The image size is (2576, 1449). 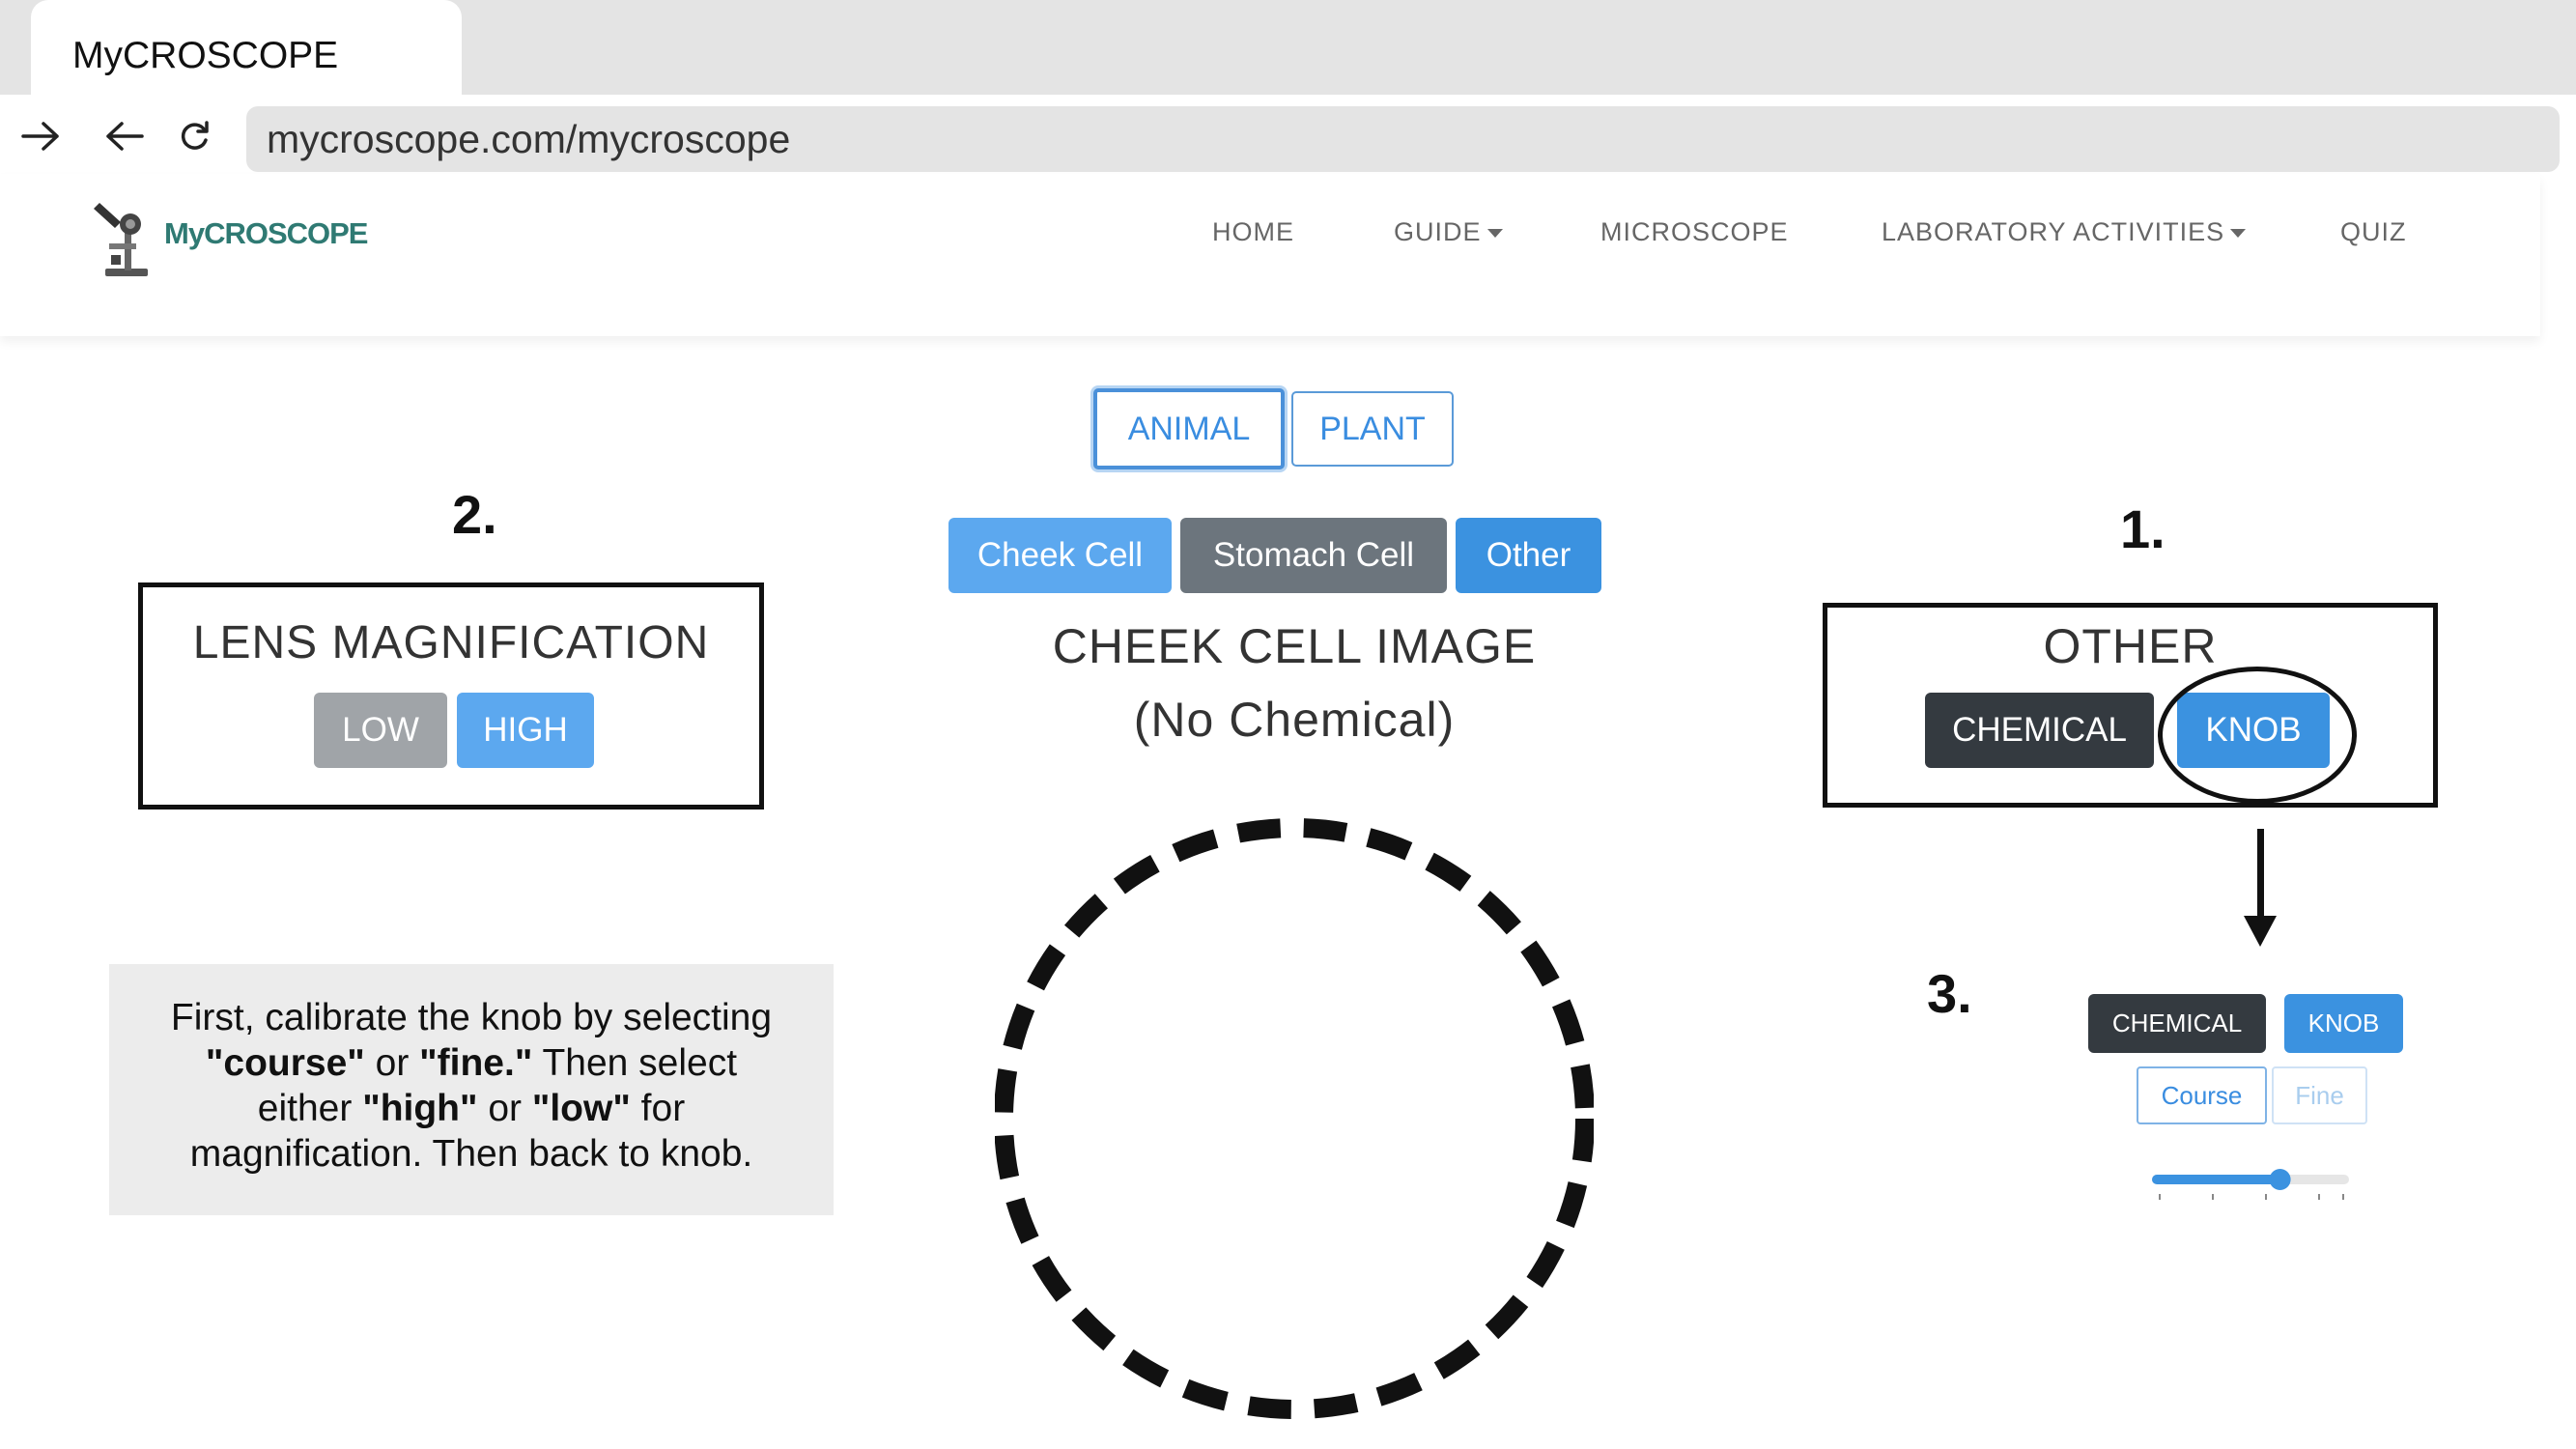 What do you see at coordinates (1528, 555) in the screenshot?
I see `other-cell-button: Other` at bounding box center [1528, 555].